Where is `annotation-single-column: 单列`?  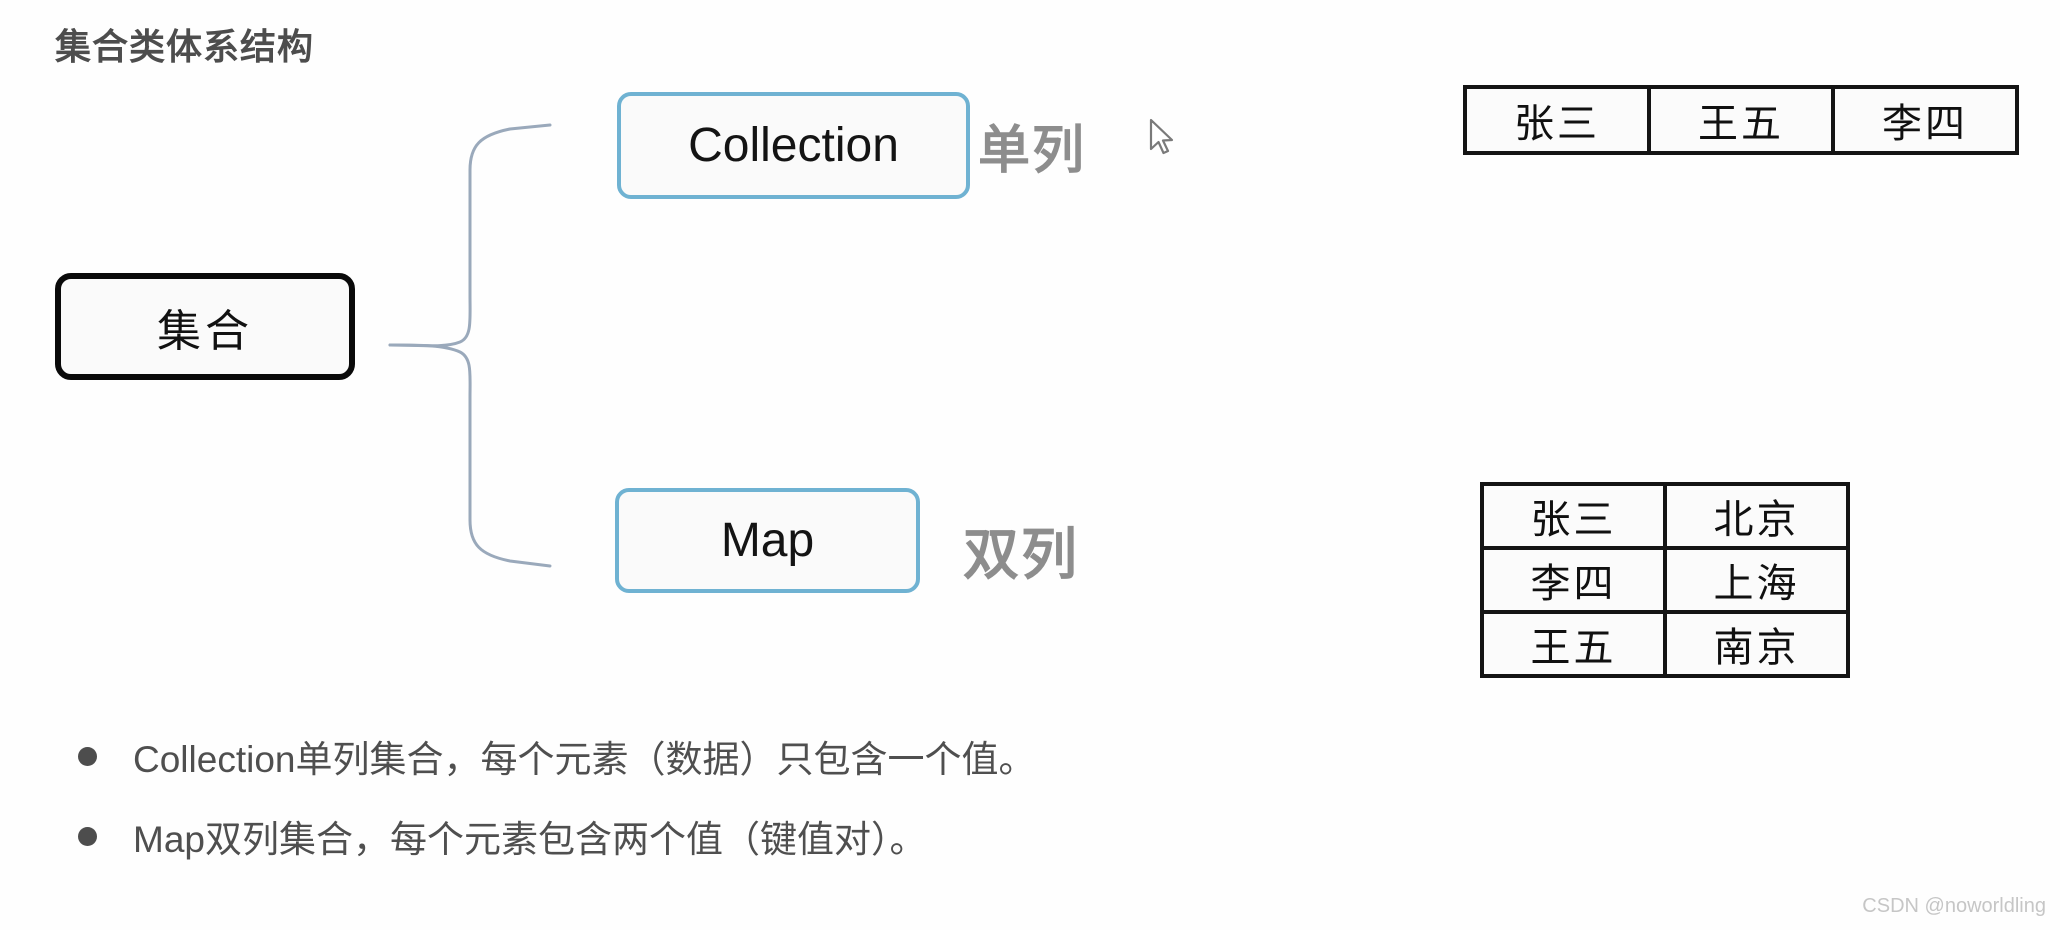 annotation-single-column: 单列 is located at coordinates (1032, 151).